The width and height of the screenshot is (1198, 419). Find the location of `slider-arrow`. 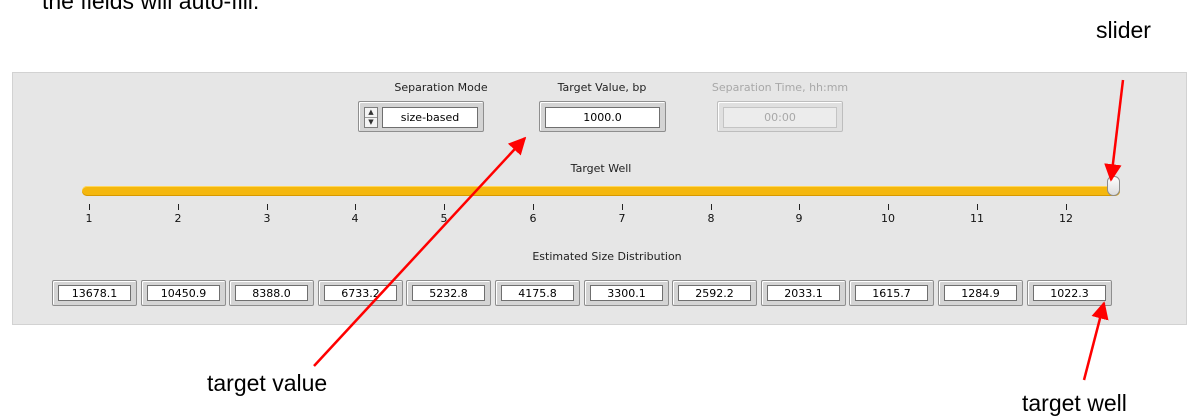

slider-arrow is located at coordinates (1114, 130).